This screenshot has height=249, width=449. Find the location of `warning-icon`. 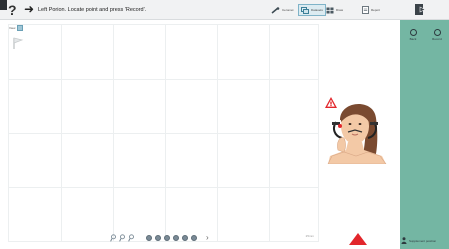

warning-icon is located at coordinates (331, 102).